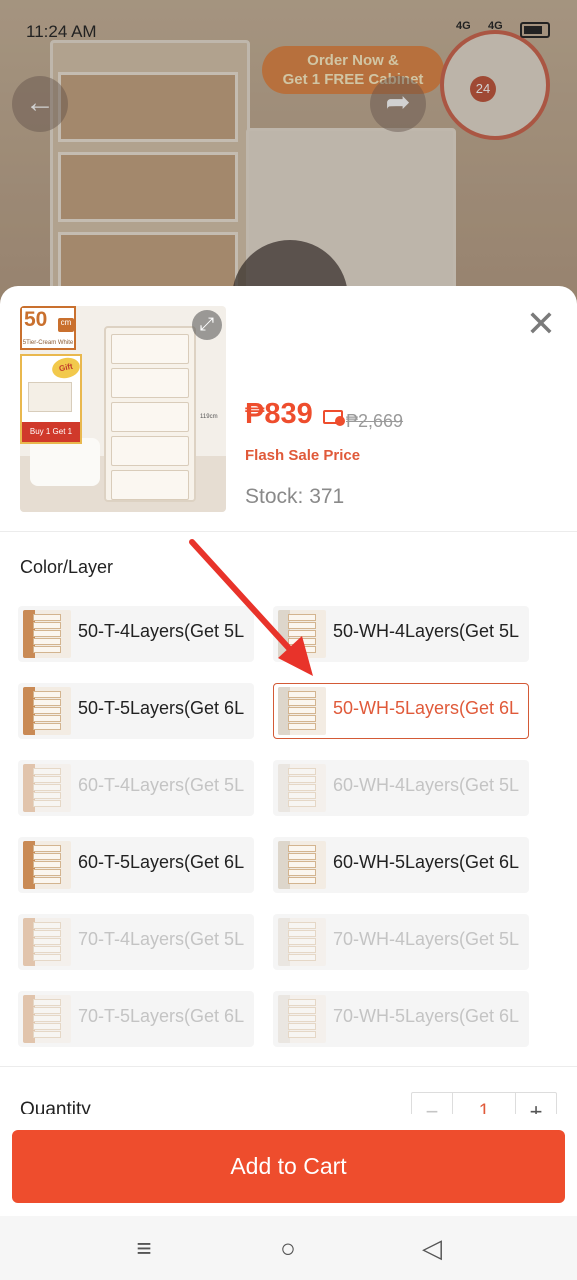  Describe the element at coordinates (426, 862) in the screenshot. I see `variant-label: 60-WH-5Layers(Get 6L` at that location.